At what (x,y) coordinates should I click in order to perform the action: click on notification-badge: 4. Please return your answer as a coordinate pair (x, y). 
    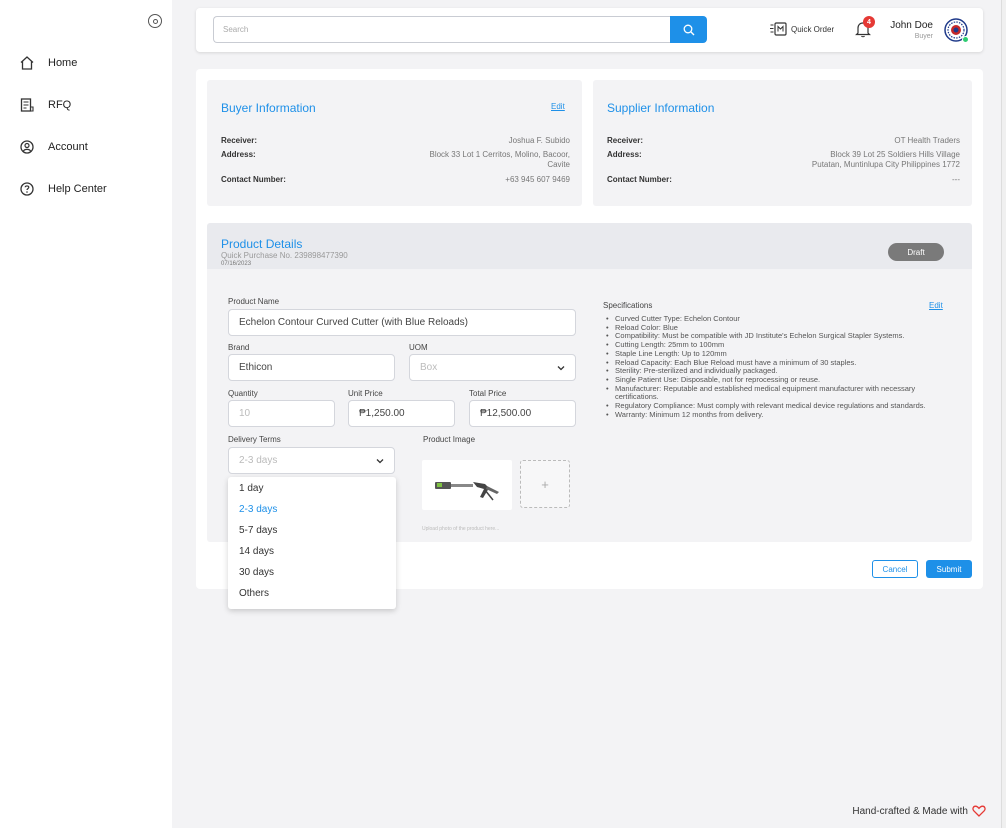
    Looking at the image, I should click on (869, 22).